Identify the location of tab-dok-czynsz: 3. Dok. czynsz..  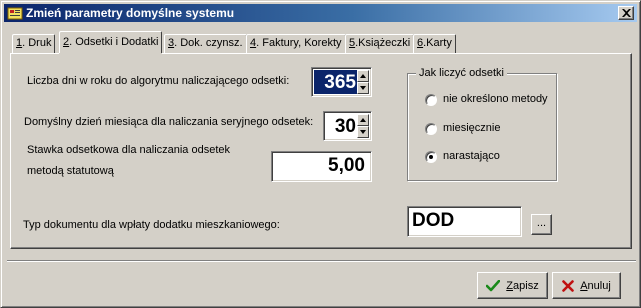
(205, 43).